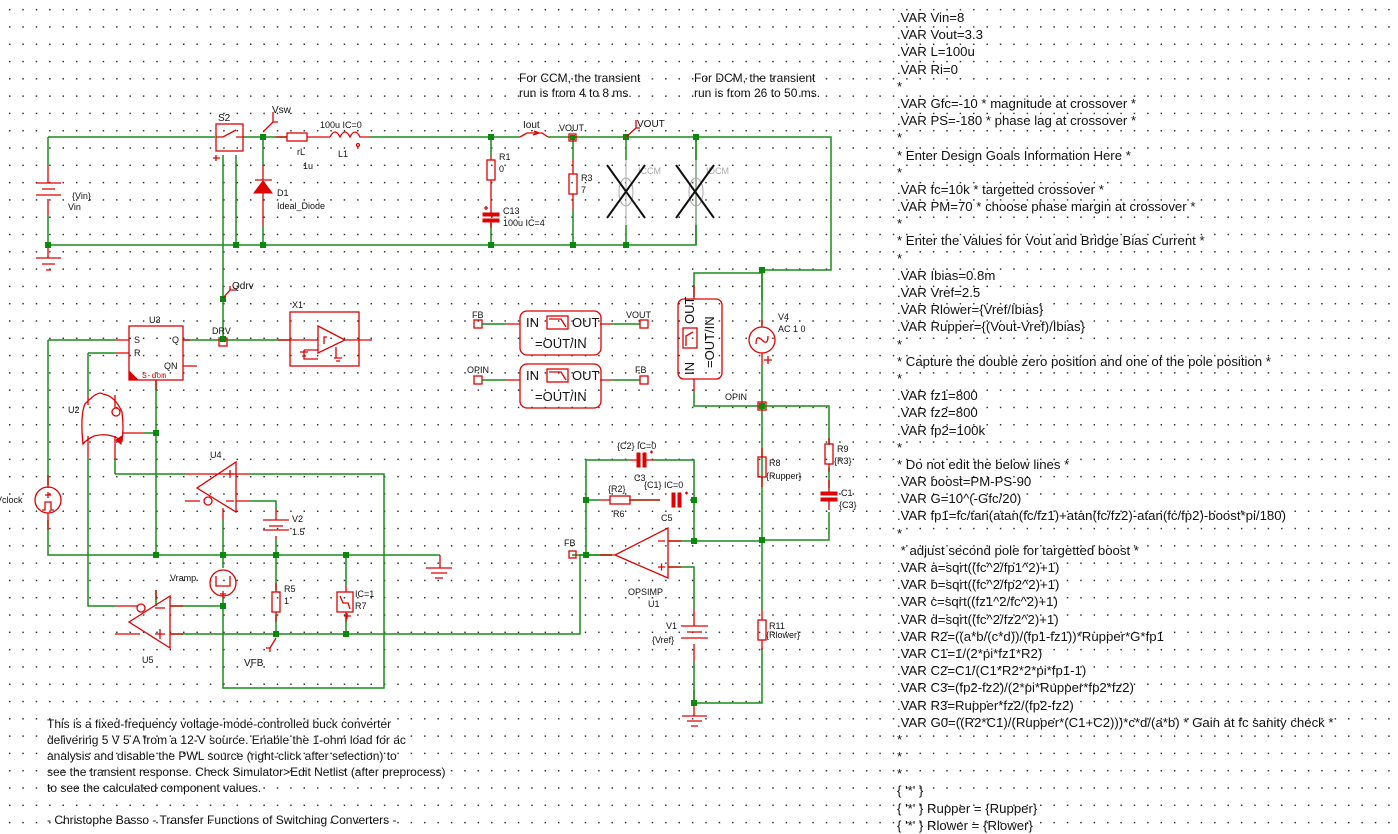 This screenshot has height=834, width=1398. Describe the element at coordinates (308, 166) in the screenshot. I see `svg-text: 1u` at that location.